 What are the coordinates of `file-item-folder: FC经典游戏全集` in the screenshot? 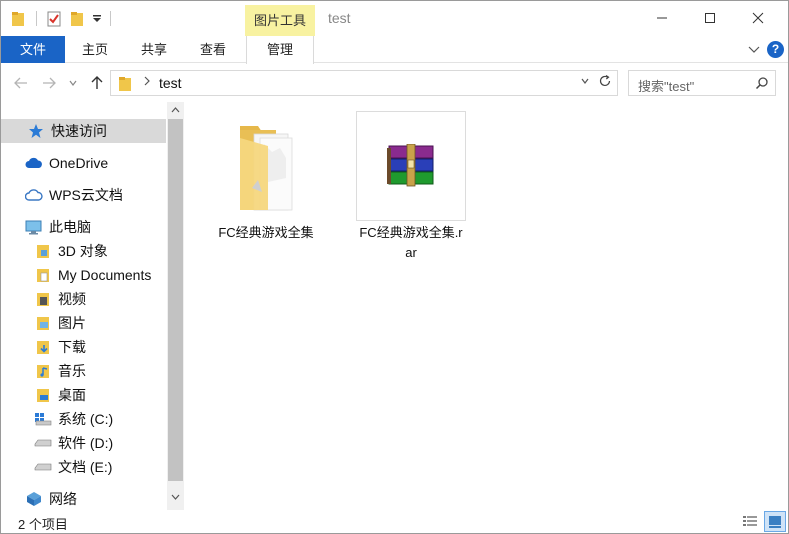 It's located at (266, 177).